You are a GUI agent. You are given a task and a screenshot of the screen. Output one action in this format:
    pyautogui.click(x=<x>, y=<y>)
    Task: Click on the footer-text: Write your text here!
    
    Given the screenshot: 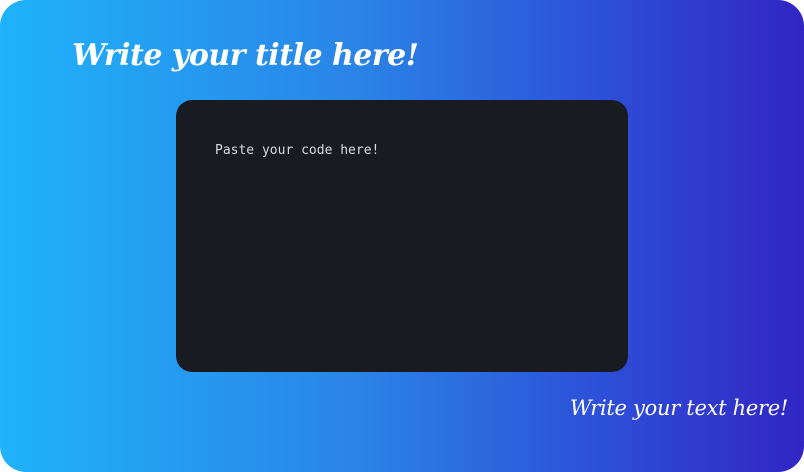 What is the action you would take?
    pyautogui.click(x=679, y=408)
    